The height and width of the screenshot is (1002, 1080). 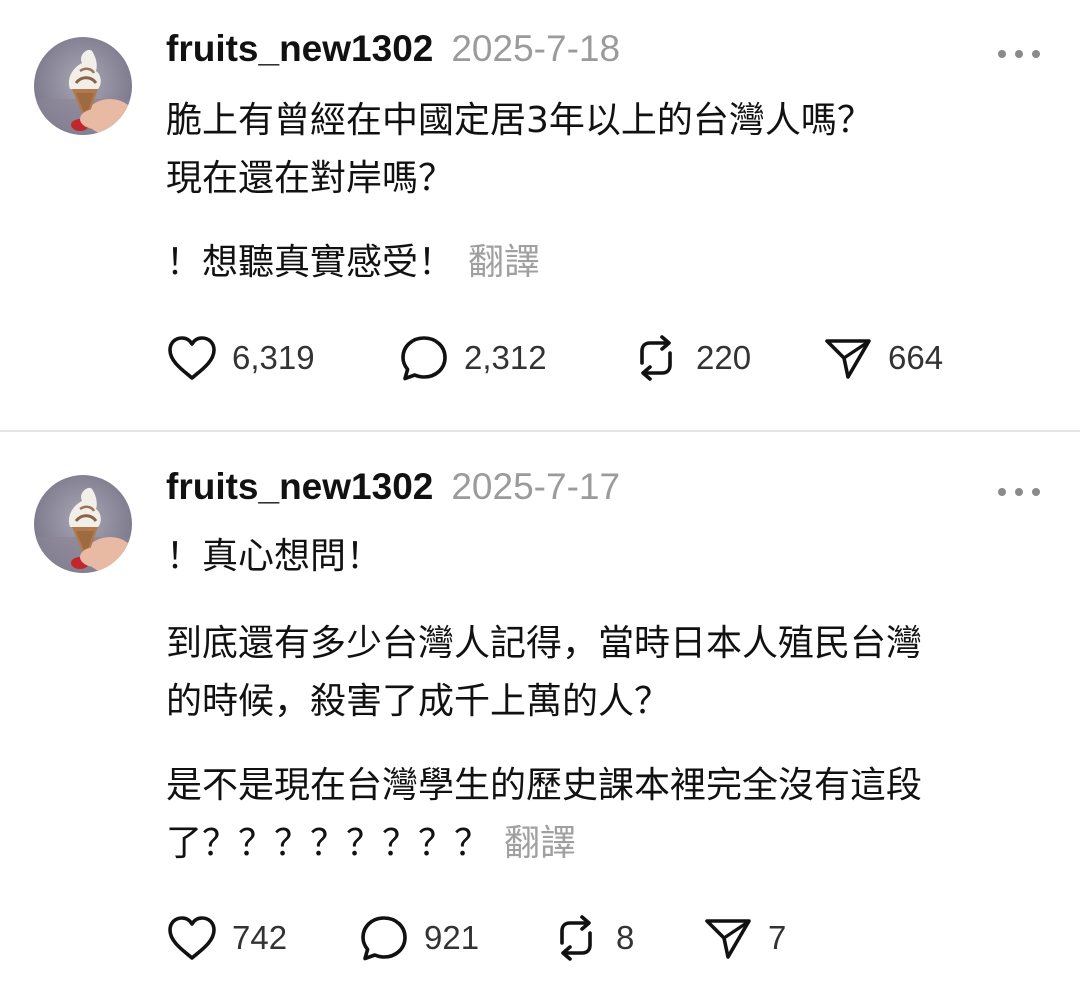 I want to click on share-count: 7, so click(x=777, y=937).